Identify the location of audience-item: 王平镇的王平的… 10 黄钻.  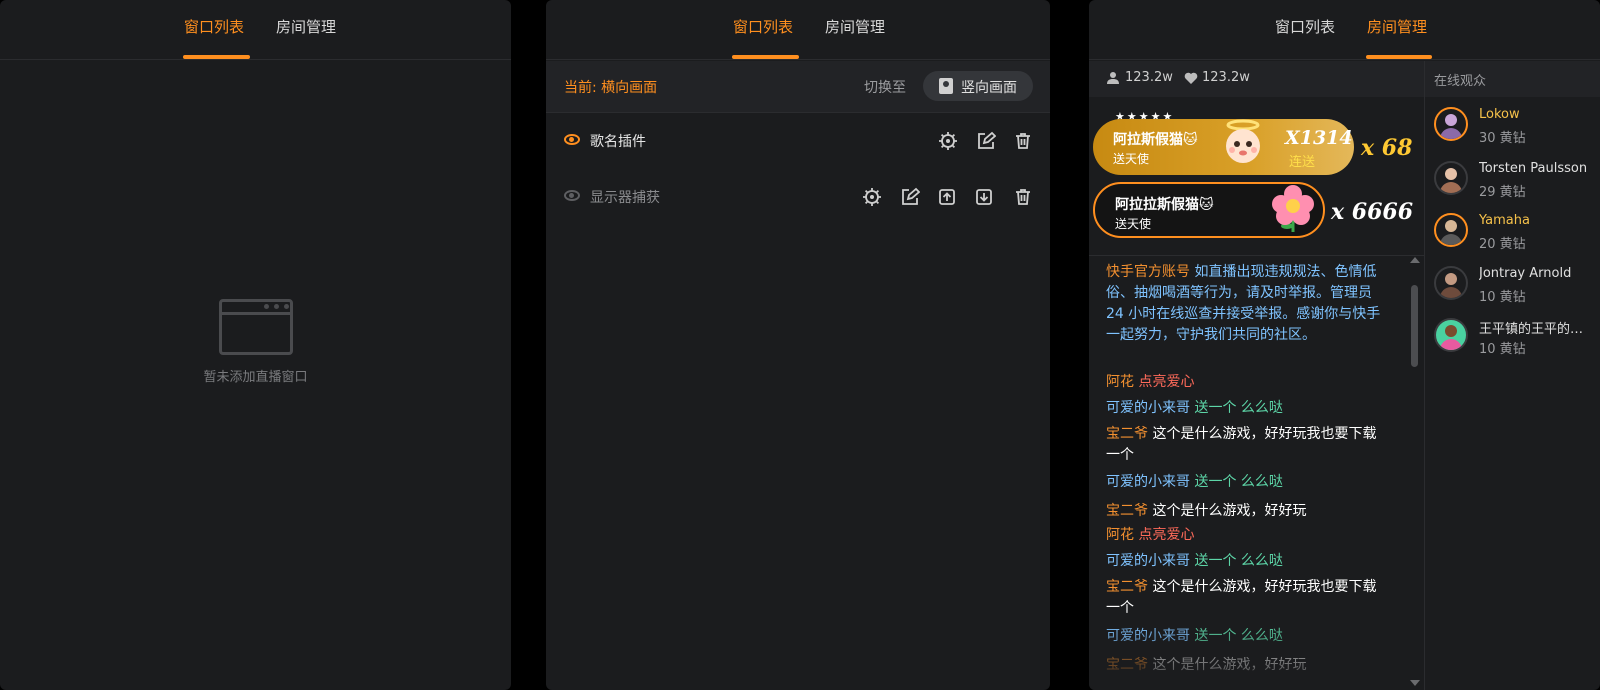
(1512, 342).